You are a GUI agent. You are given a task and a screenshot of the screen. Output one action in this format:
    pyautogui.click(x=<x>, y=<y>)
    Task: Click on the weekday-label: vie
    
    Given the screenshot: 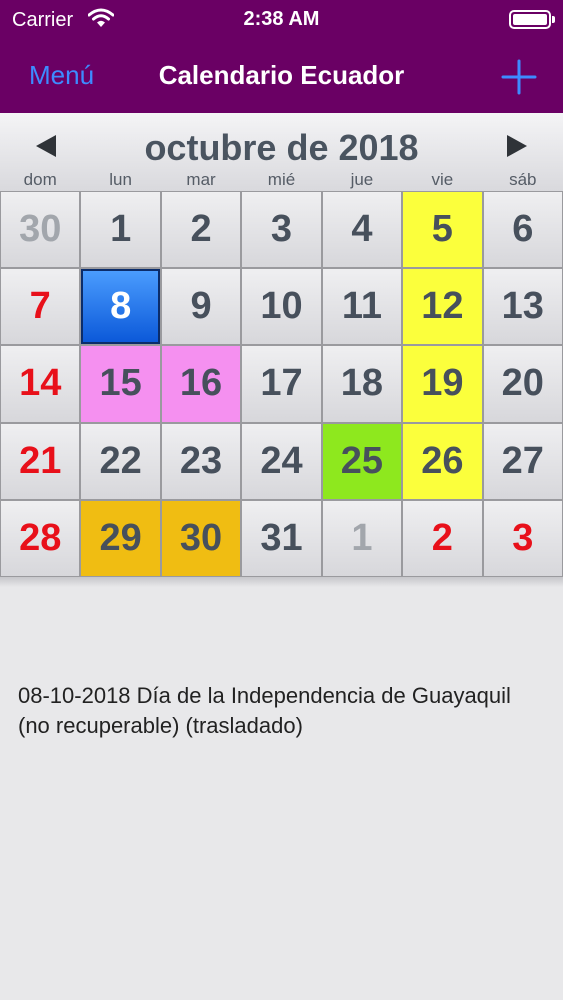 What is the action you would take?
    pyautogui.click(x=442, y=179)
    